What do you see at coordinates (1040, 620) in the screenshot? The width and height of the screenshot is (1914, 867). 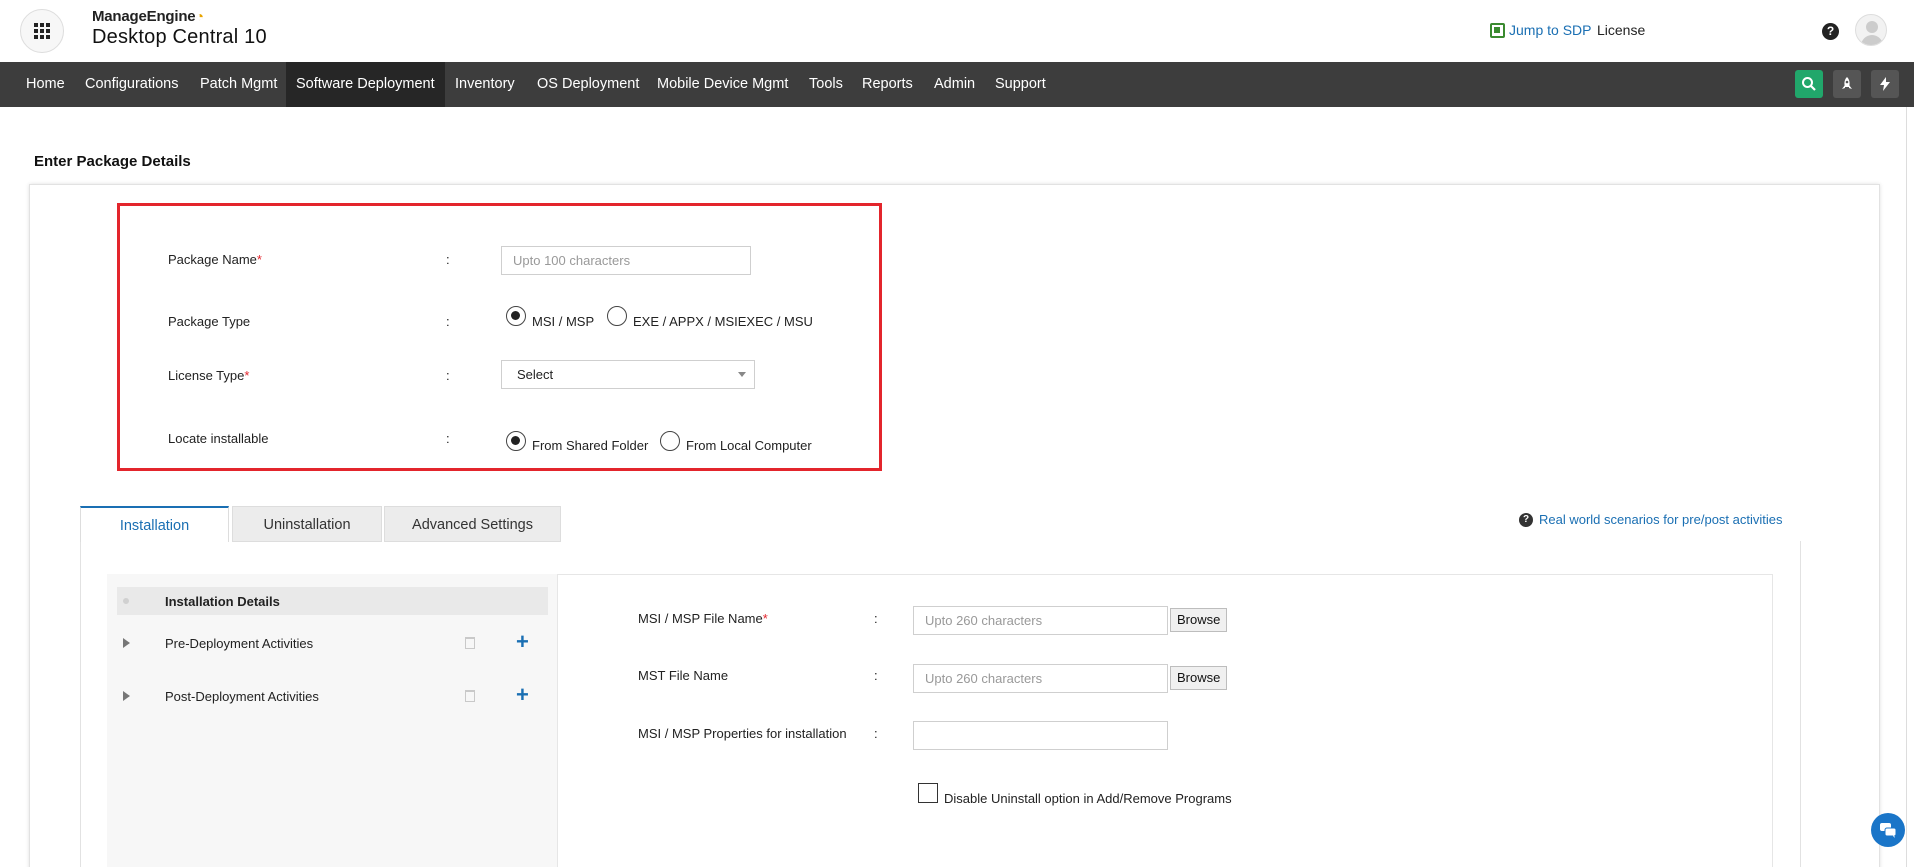 I see `msi-file-name-input` at bounding box center [1040, 620].